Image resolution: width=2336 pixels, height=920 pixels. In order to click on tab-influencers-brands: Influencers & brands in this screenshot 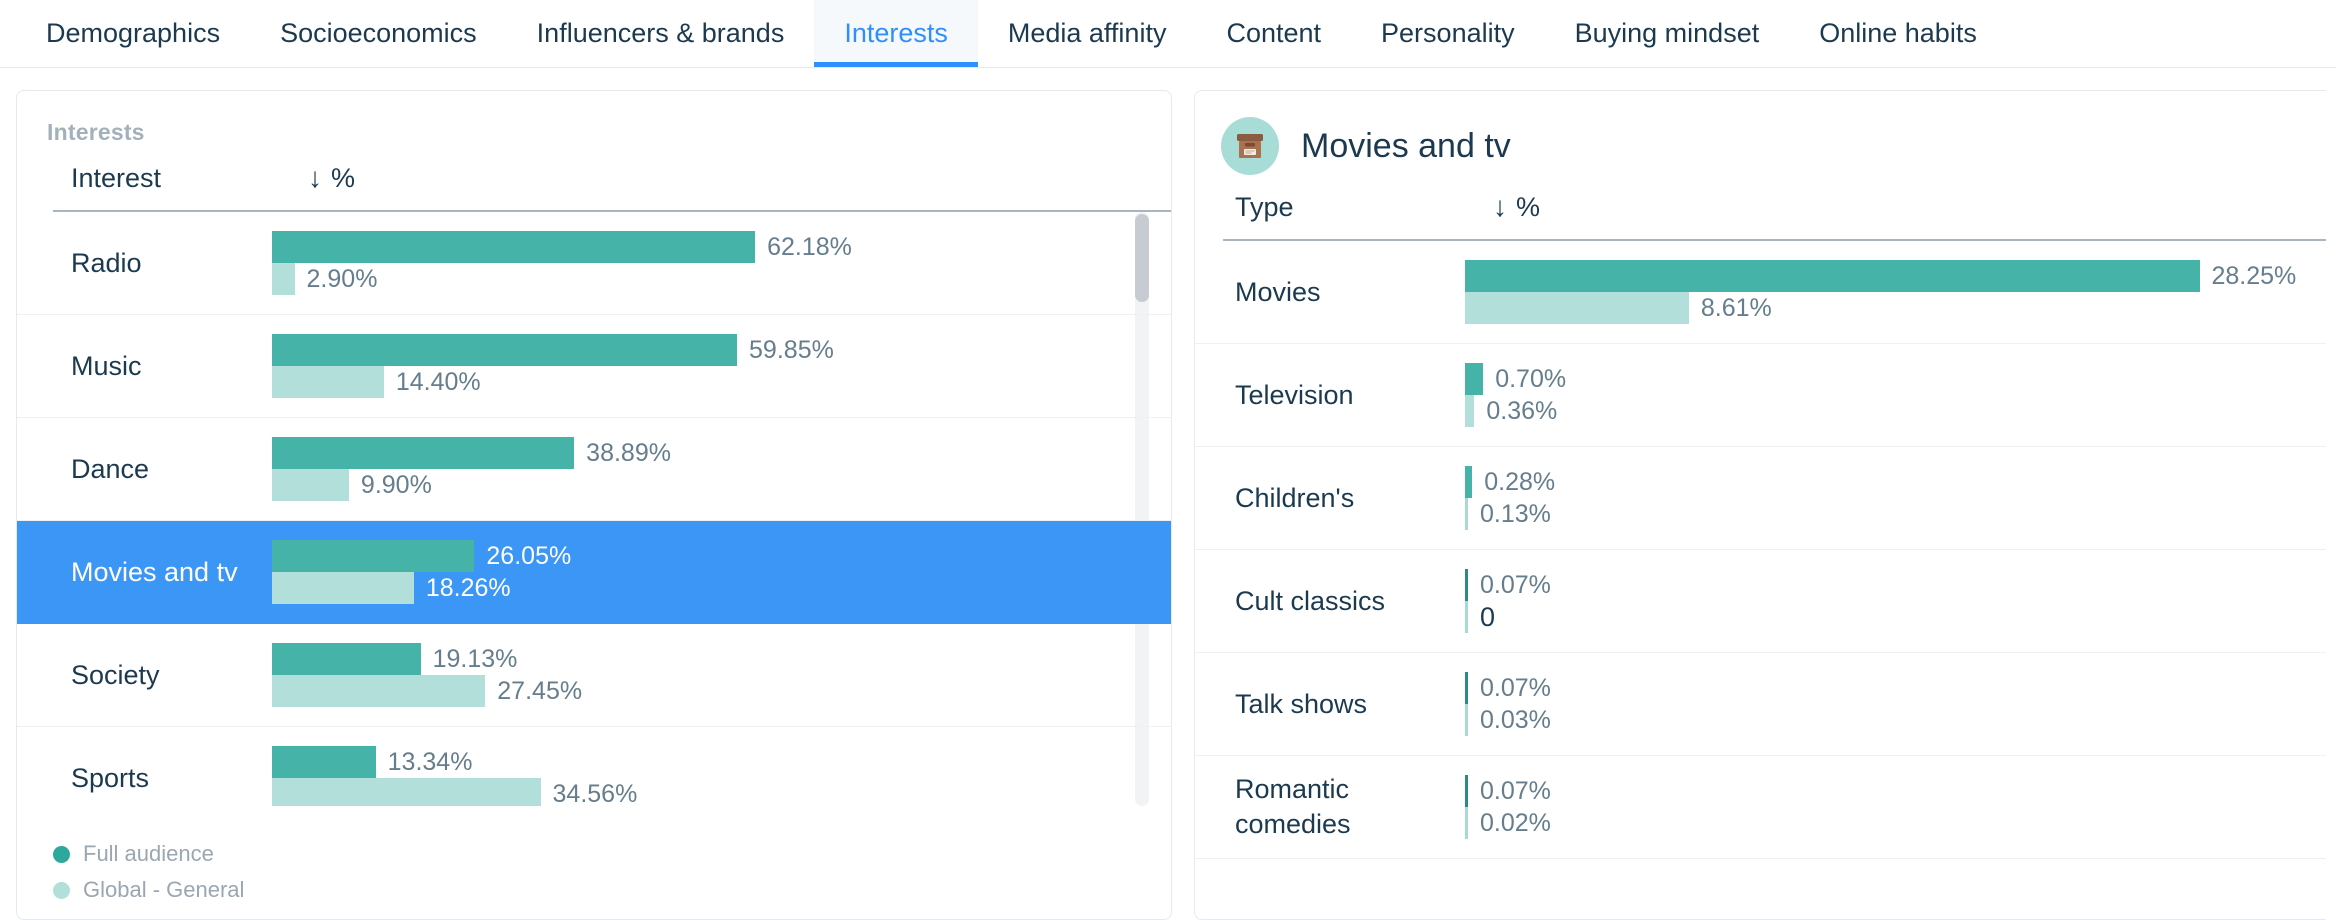, I will do `click(661, 33)`.